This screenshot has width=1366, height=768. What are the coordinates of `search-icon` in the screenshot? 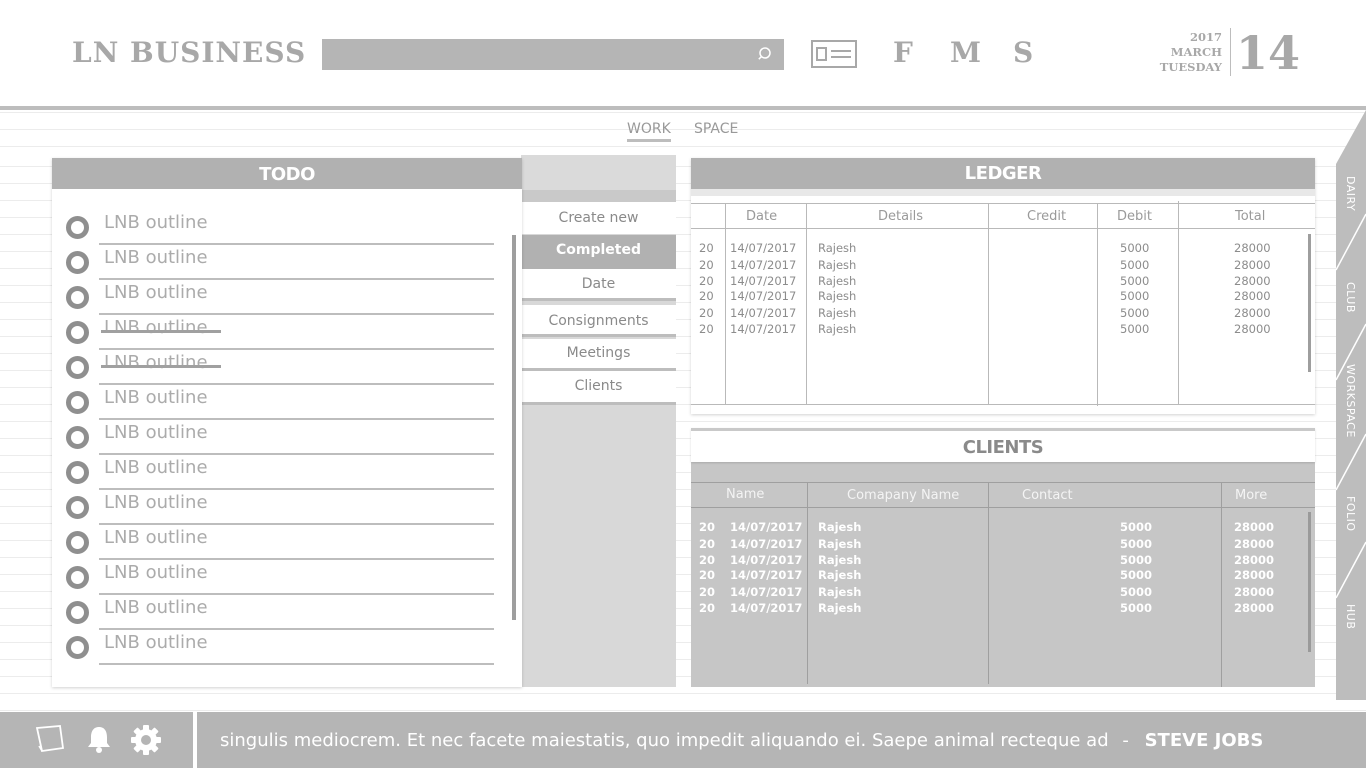 It's located at (766, 54).